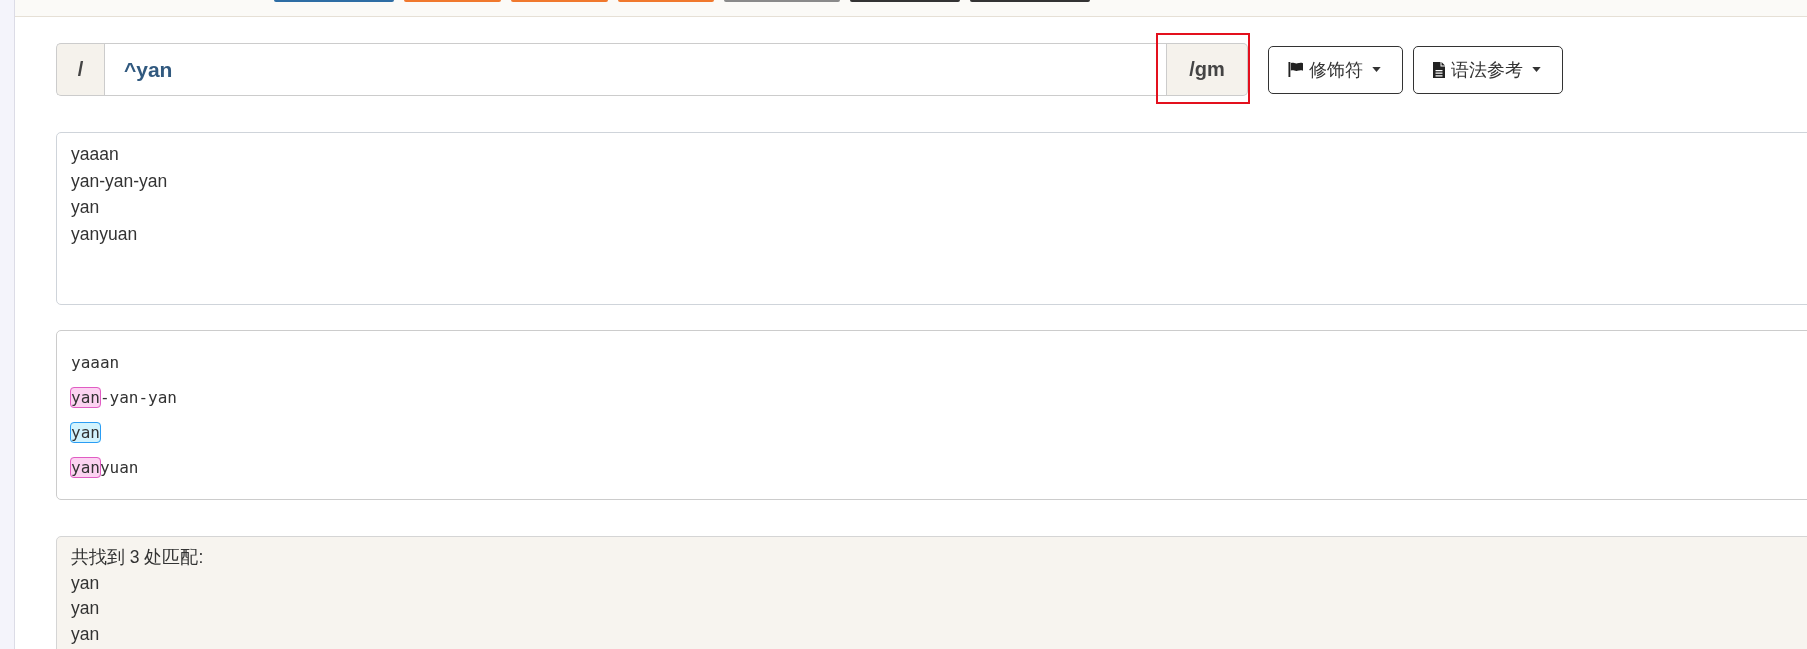 This screenshot has height=649, width=1807. What do you see at coordinates (1207, 69) in the screenshot?
I see `flags-addon: /gm` at bounding box center [1207, 69].